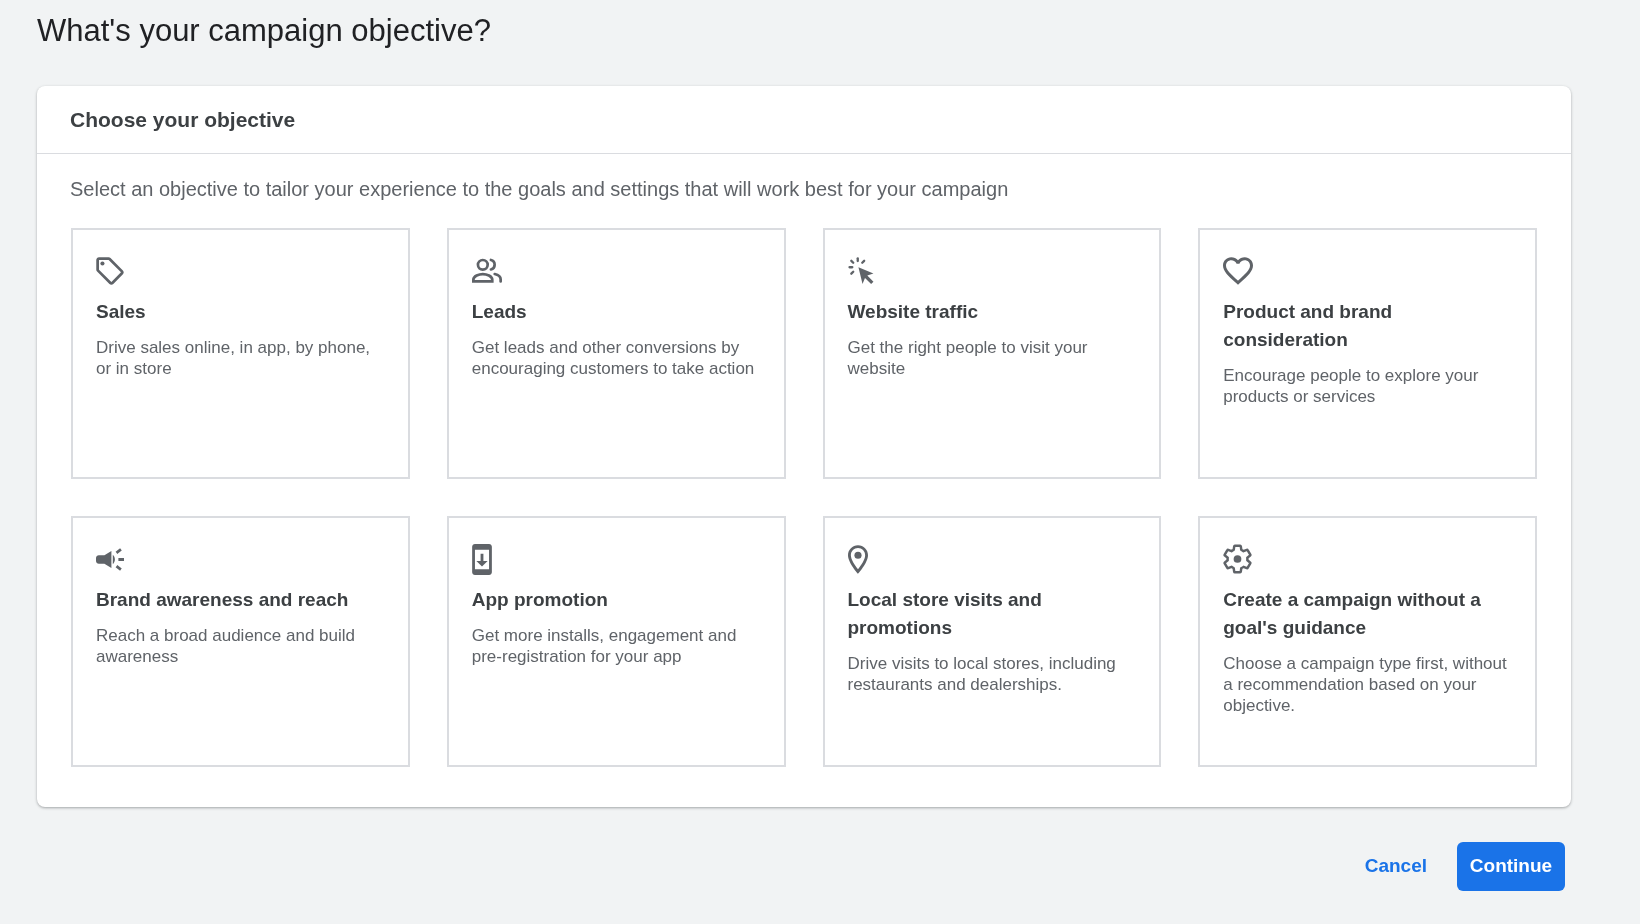  I want to click on settings-icon, so click(1238, 559).